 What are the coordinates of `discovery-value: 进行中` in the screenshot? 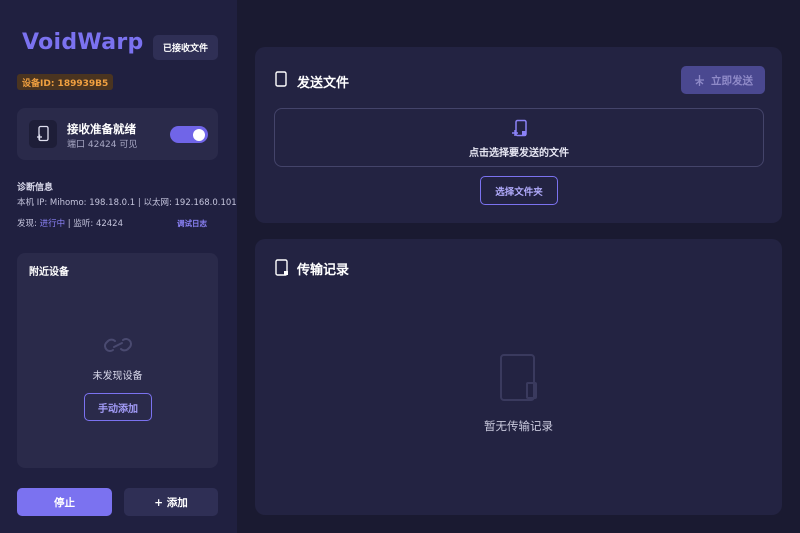 It's located at (52, 224).